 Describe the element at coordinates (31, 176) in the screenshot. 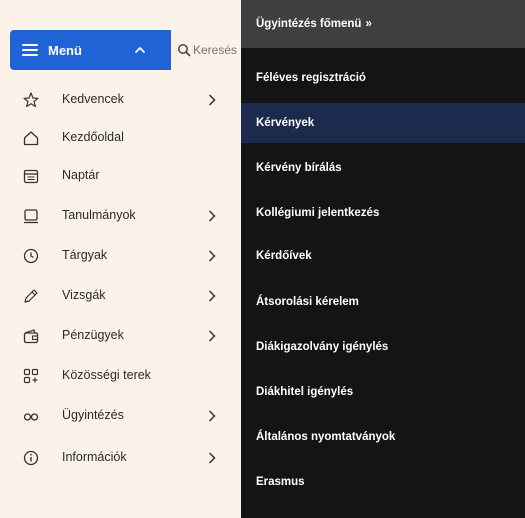

I see `calendar-icon` at that location.